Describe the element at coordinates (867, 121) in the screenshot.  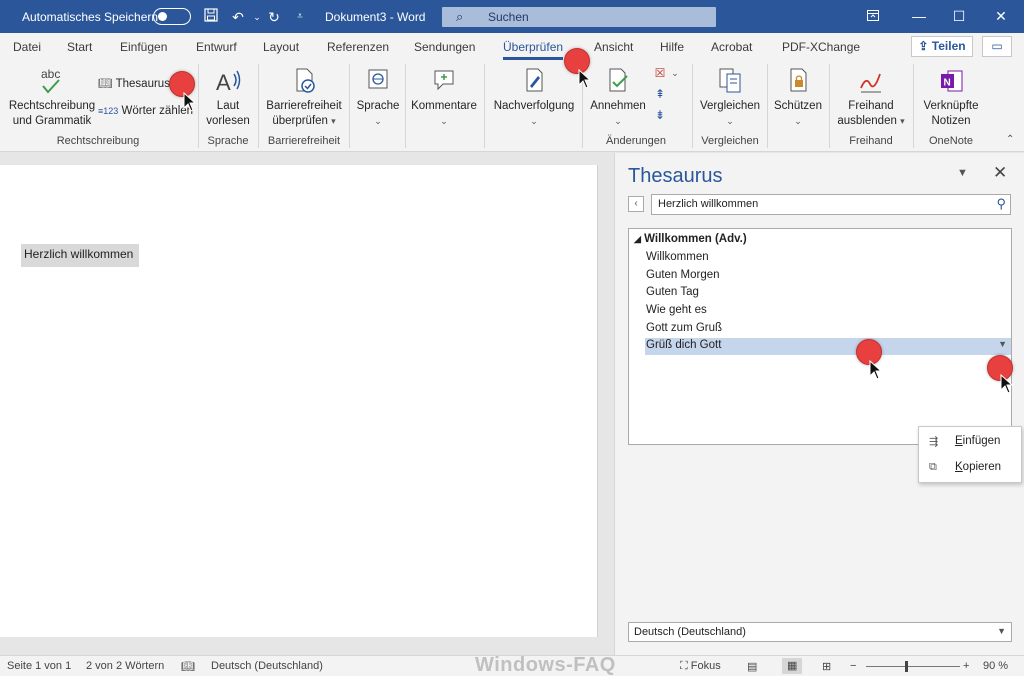
I see `ink-label-2: ausblenden` at that location.